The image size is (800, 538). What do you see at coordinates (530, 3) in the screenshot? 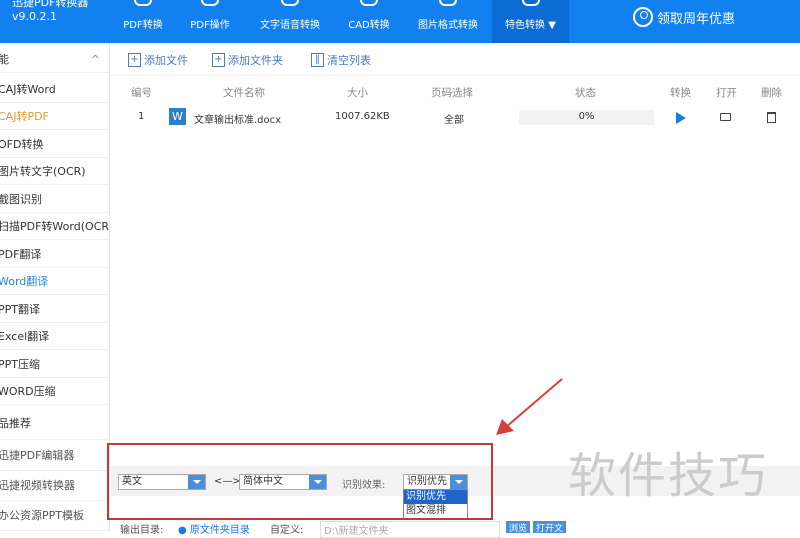
I see `special-convert-icon` at bounding box center [530, 3].